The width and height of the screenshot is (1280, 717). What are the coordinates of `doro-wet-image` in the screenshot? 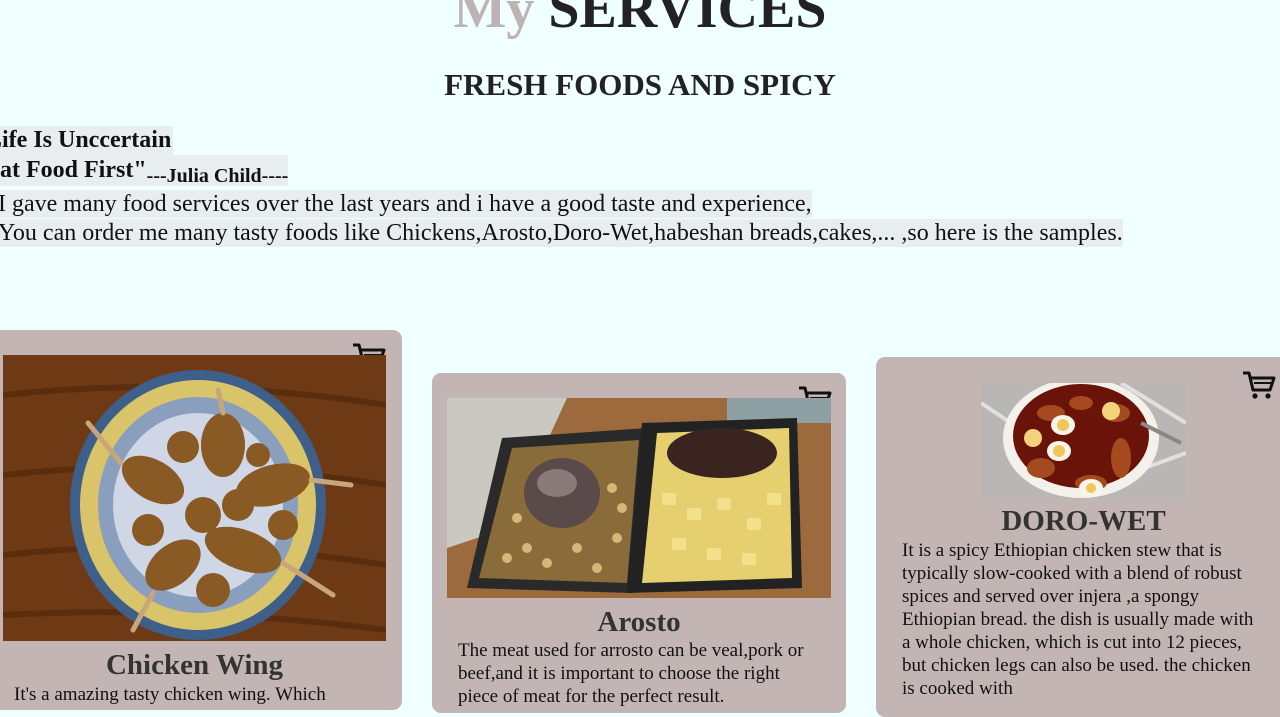 It's located at (1083, 440).